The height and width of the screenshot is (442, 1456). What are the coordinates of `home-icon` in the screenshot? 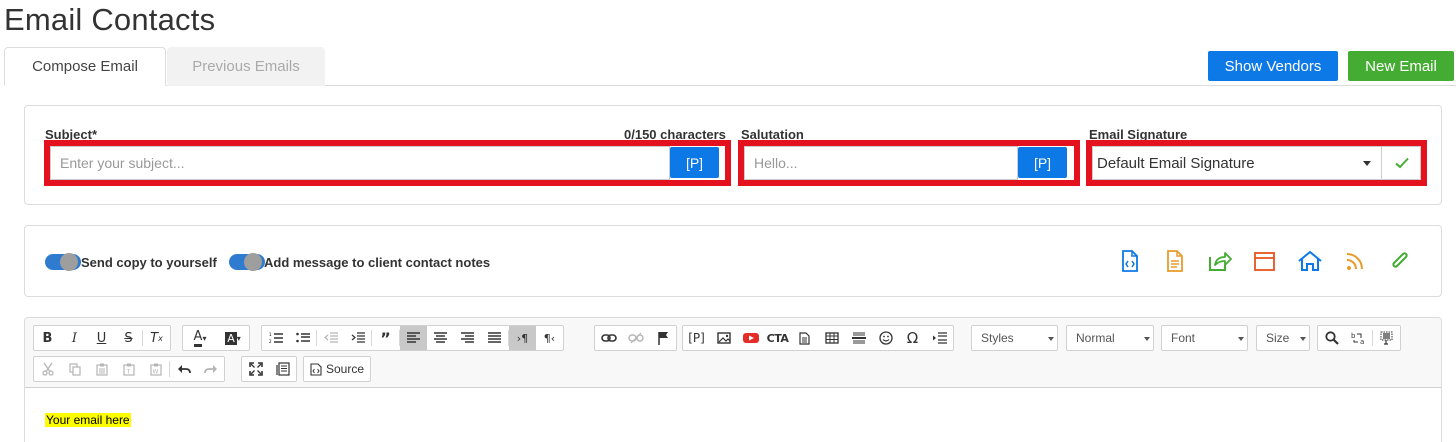 It's located at (1310, 261).